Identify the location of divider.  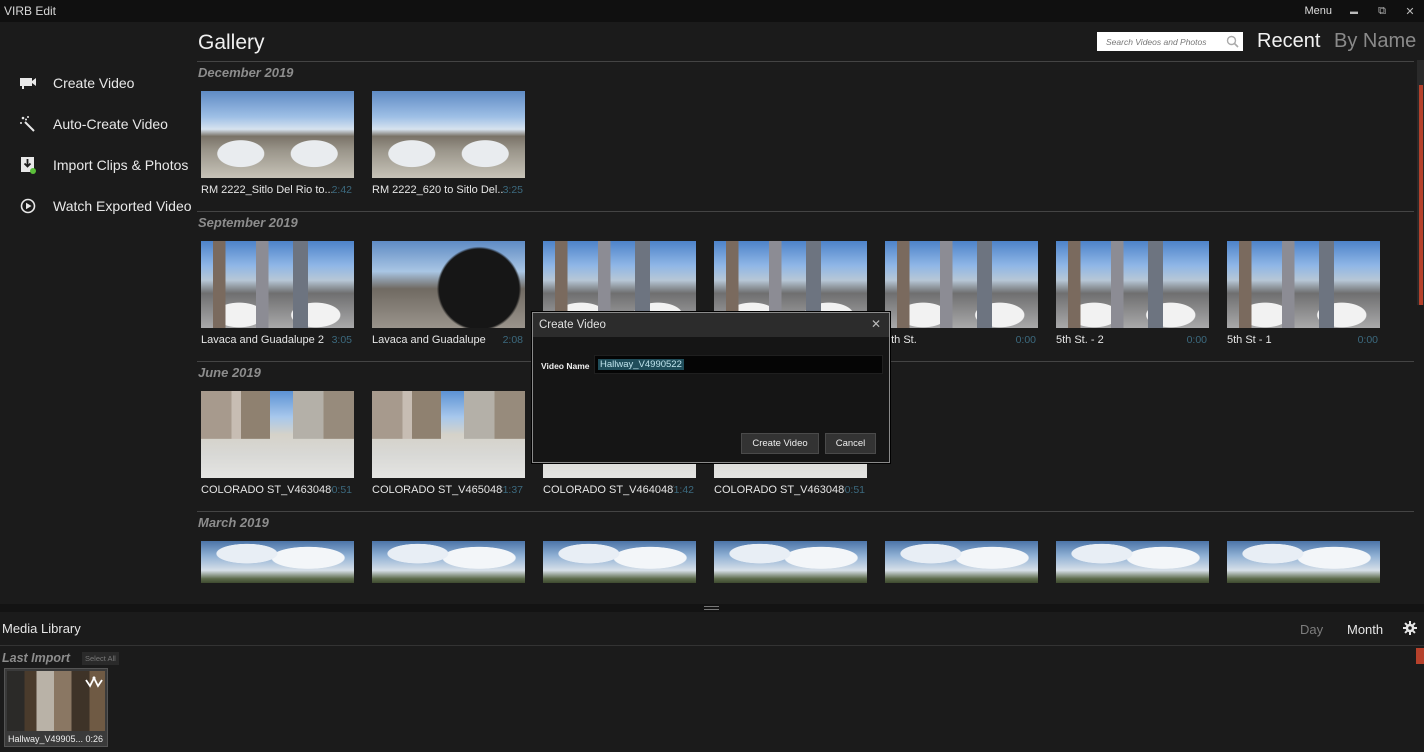
(712, 645).